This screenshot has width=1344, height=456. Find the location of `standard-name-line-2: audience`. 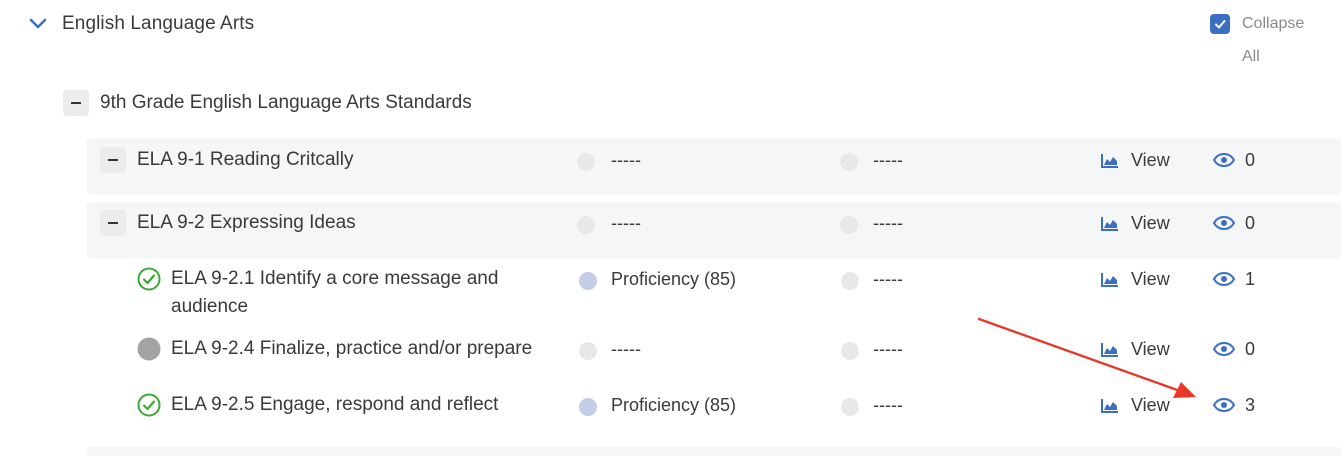

standard-name-line-2: audience is located at coordinates (209, 307).